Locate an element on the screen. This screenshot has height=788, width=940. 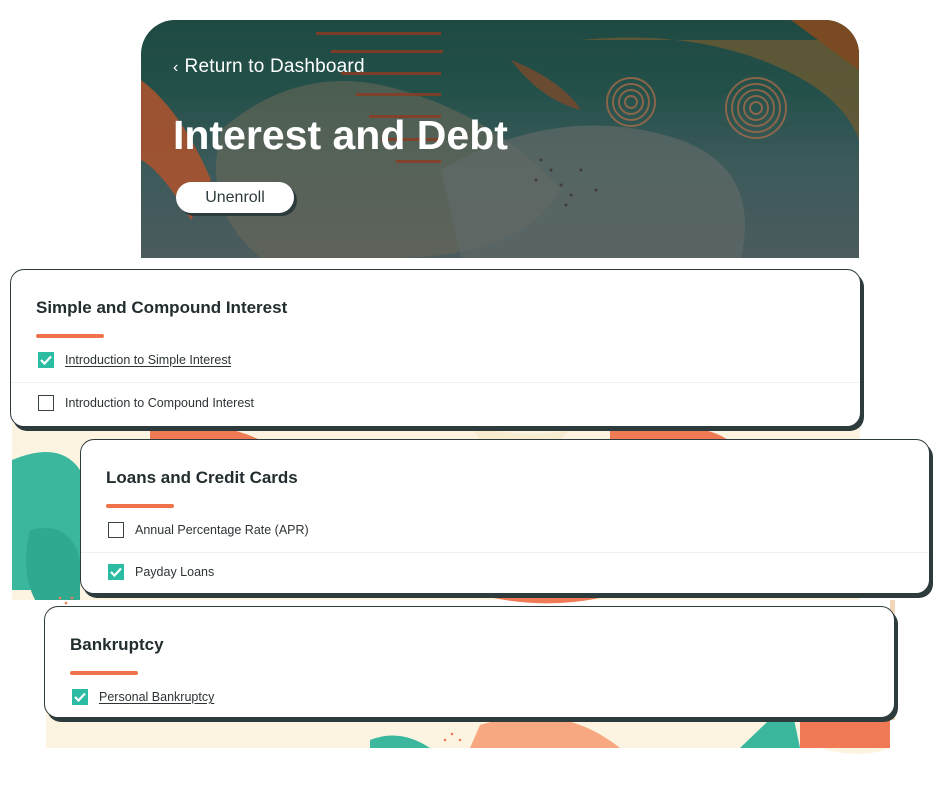
lesson-link: Introduction to Simple Interest is located at coordinates (148, 360).